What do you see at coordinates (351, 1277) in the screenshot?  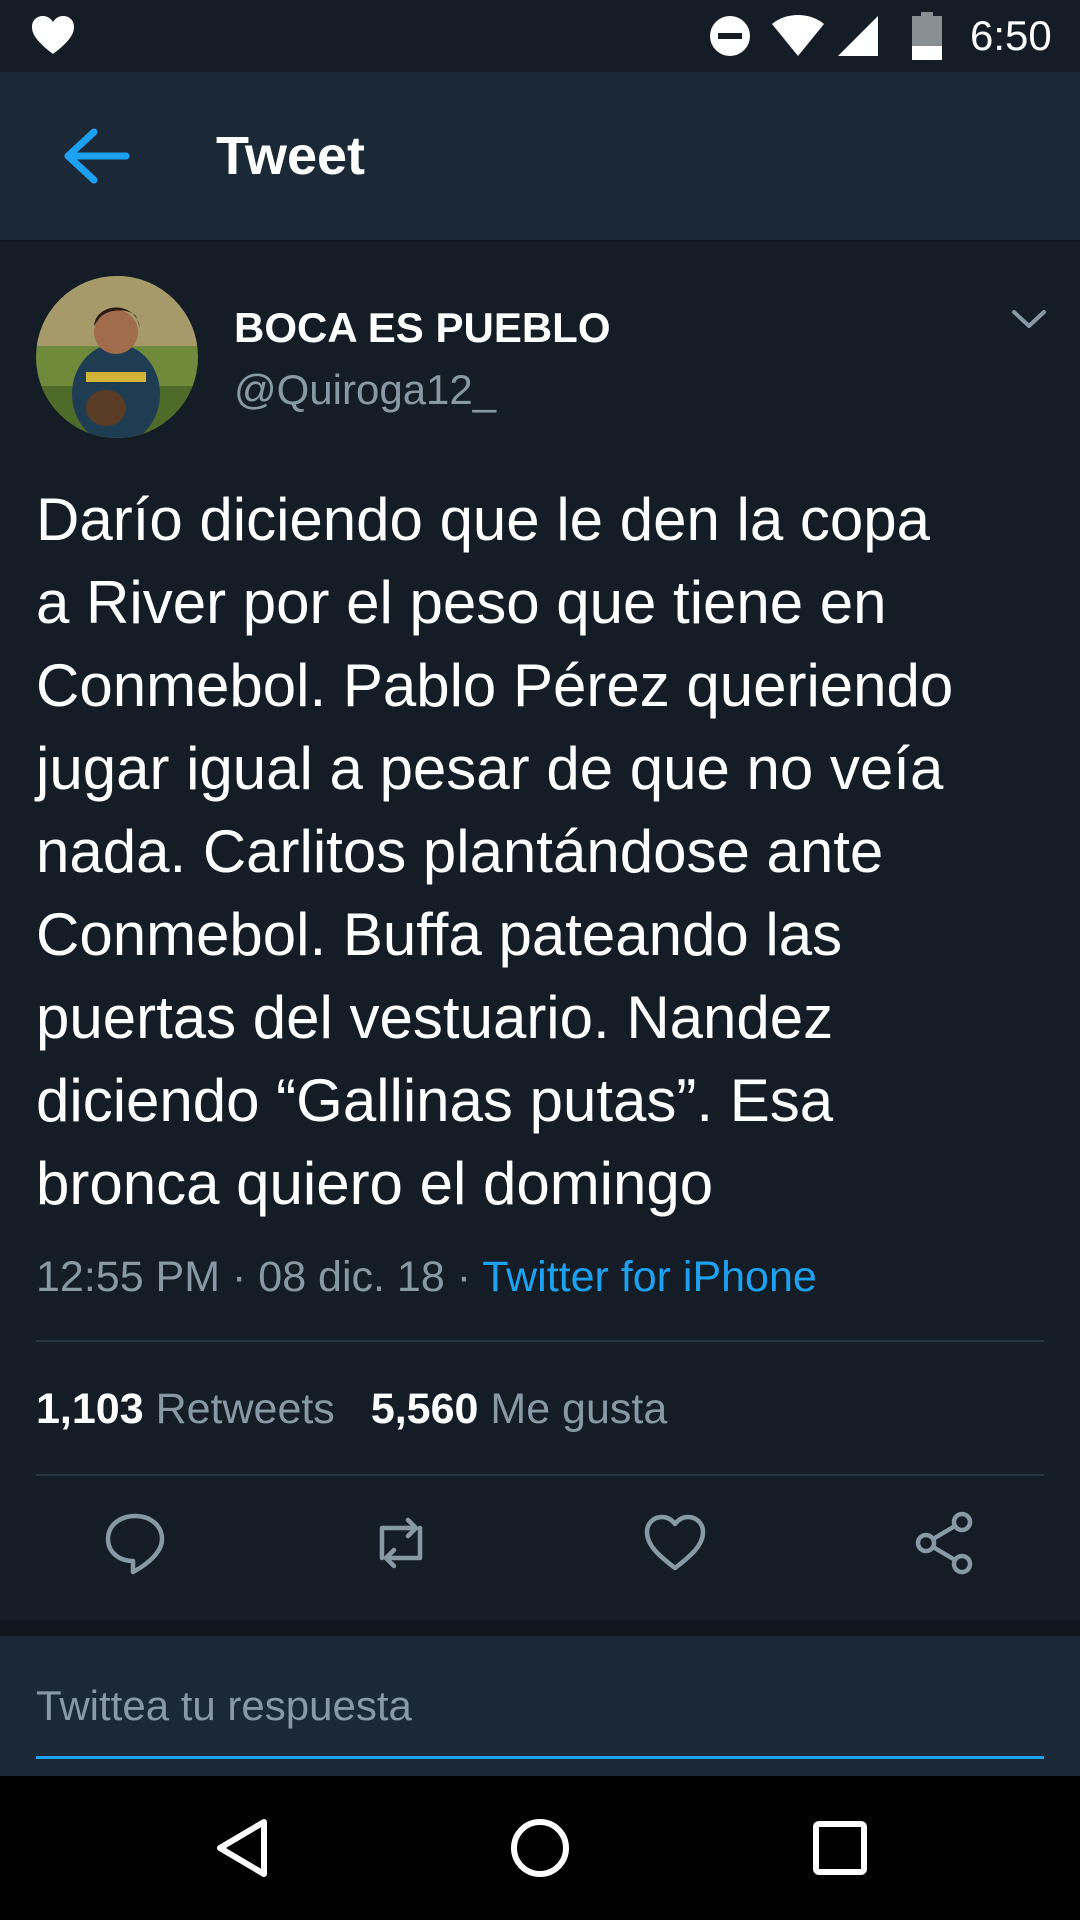 I see `tweet-date: 08 dic. 18` at bounding box center [351, 1277].